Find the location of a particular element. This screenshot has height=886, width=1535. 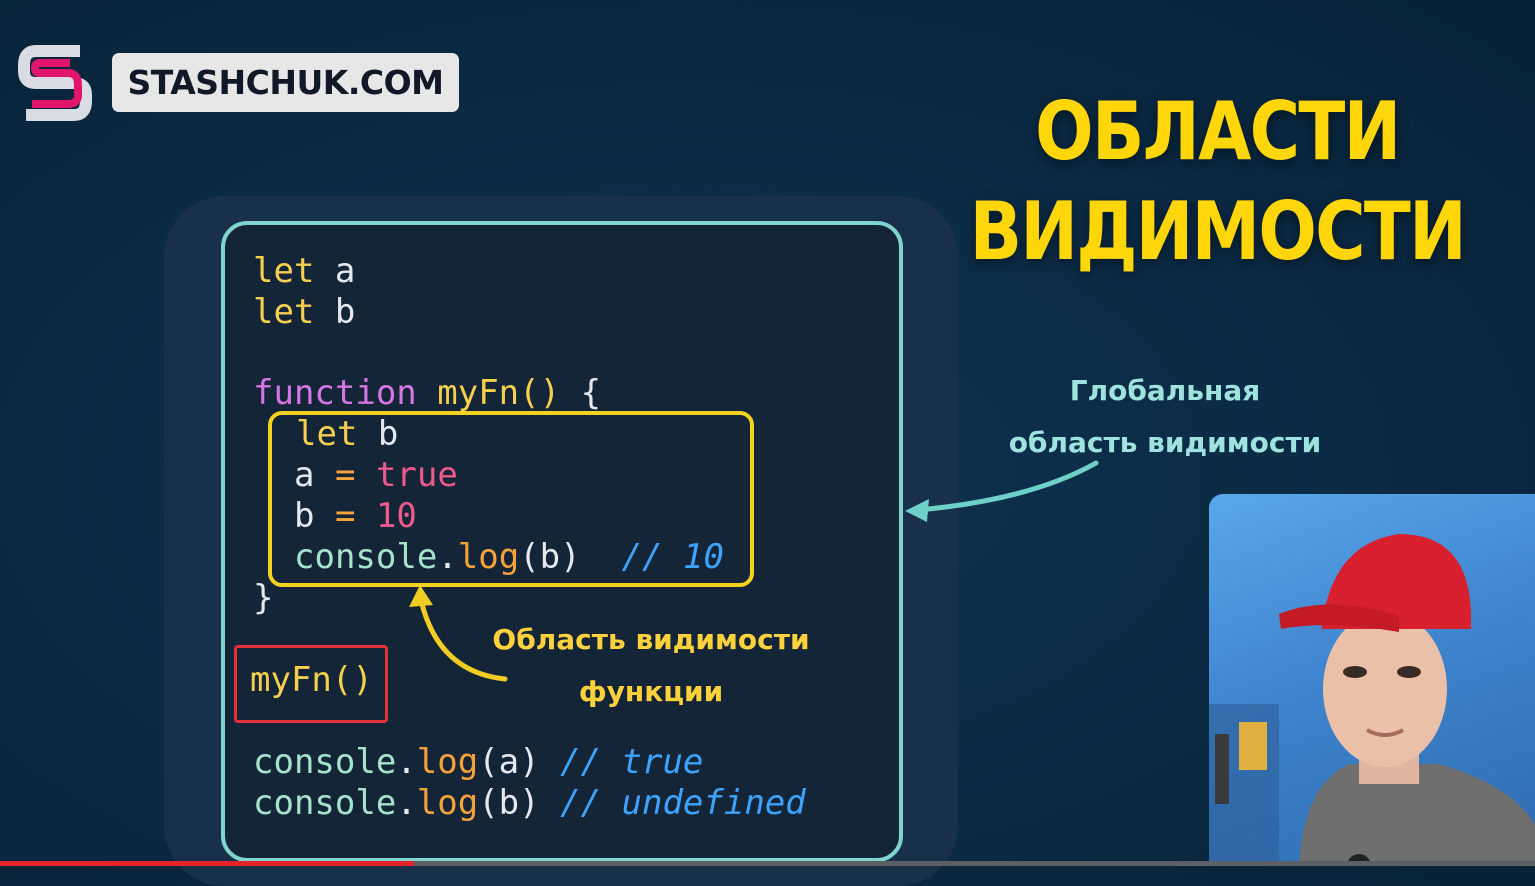

function-arrowhead-icon is located at coordinates (421, 596).